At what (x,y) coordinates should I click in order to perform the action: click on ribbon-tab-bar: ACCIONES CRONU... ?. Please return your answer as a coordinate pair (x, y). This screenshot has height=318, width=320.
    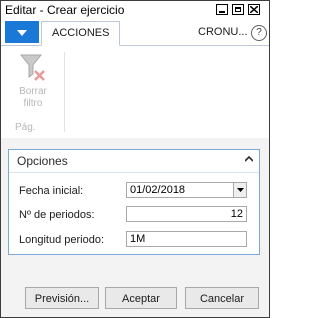
    Looking at the image, I should click on (135, 32).